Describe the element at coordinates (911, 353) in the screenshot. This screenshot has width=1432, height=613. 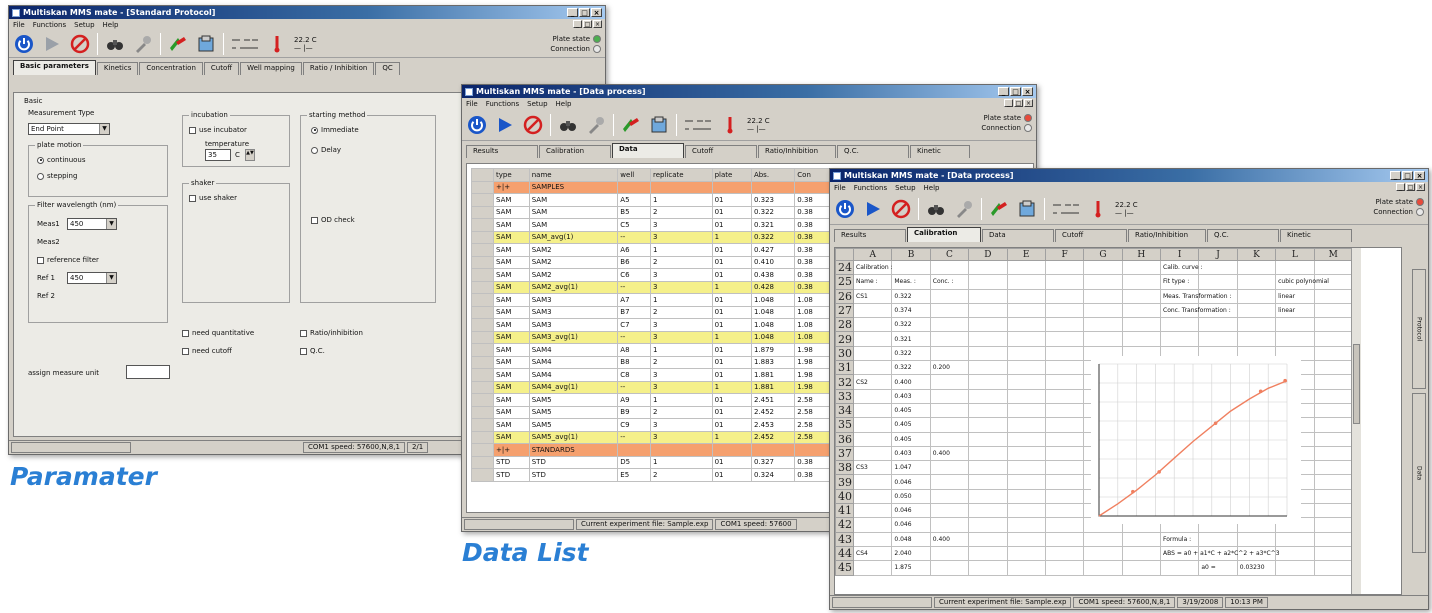
I see `sheet-cell: 0.322` at that location.